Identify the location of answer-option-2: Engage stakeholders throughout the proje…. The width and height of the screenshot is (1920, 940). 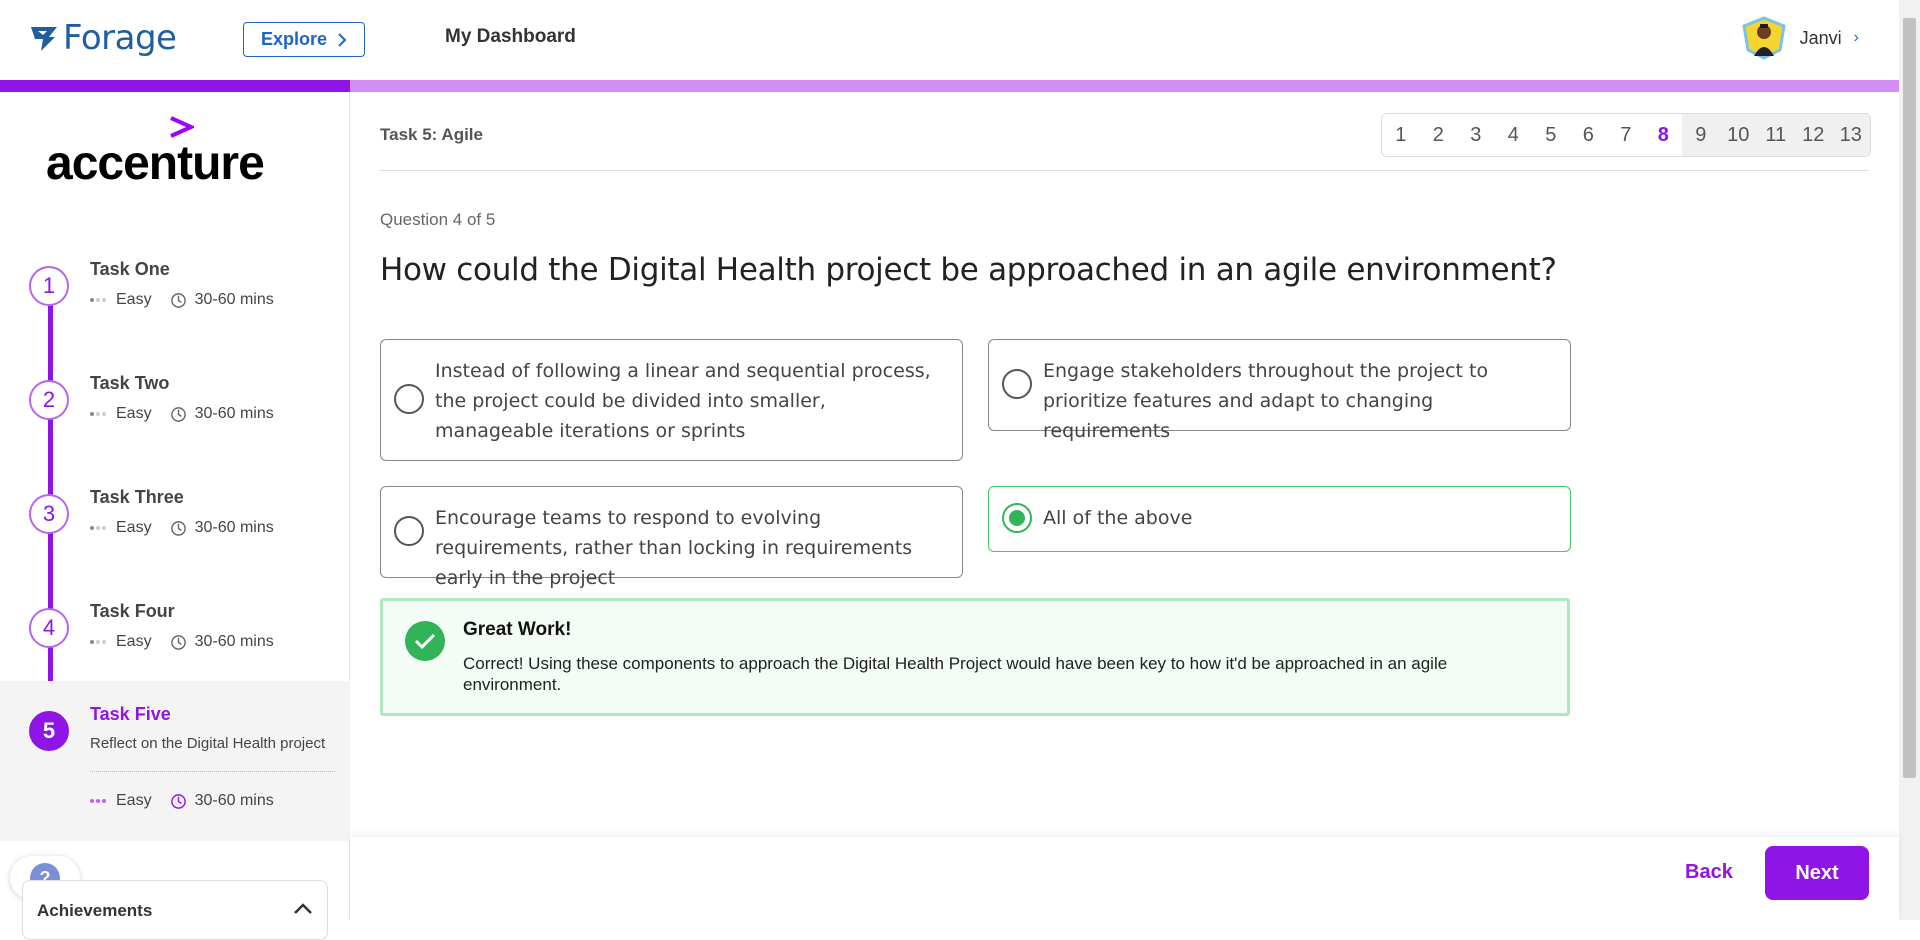
(1279, 390).